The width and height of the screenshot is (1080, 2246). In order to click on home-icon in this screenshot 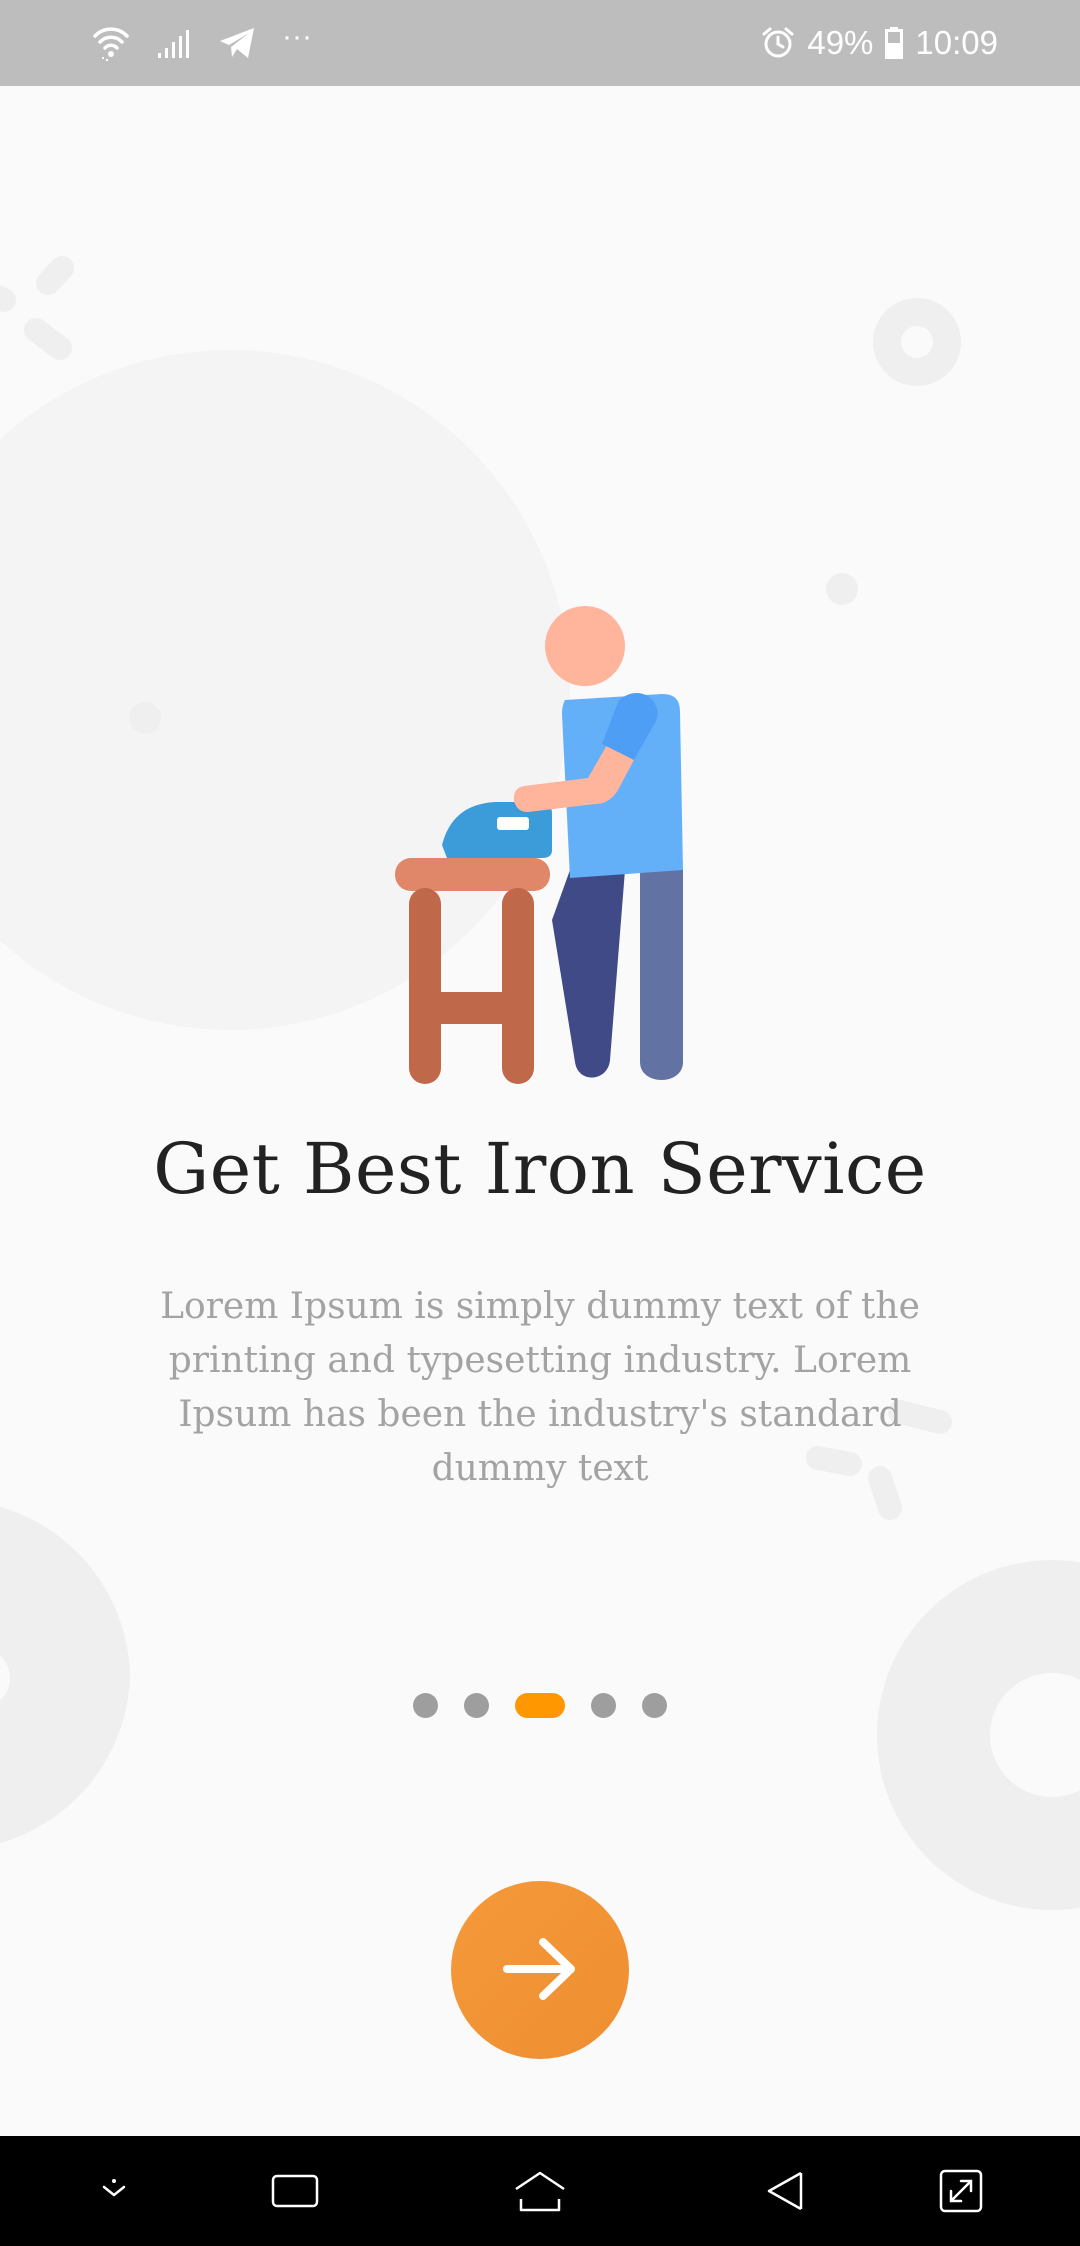, I will do `click(540, 2191)`.